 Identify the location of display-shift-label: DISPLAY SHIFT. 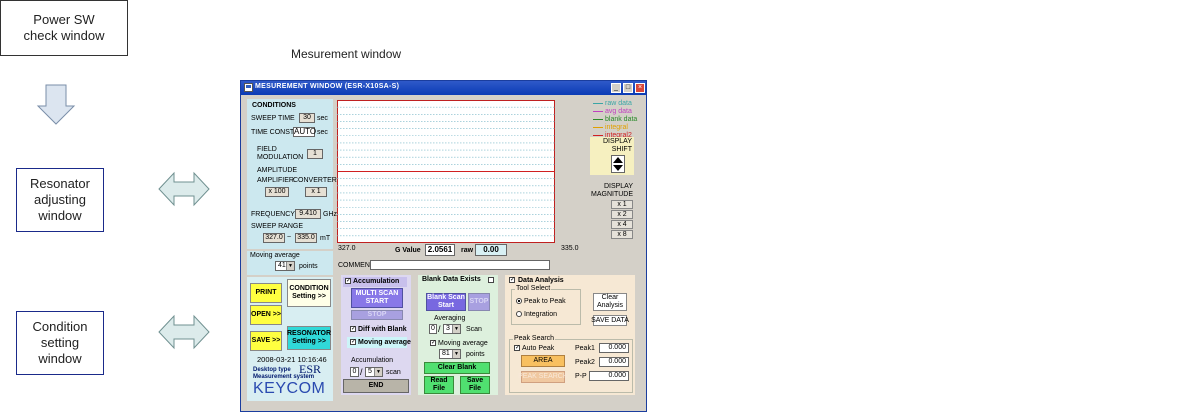
(617, 145).